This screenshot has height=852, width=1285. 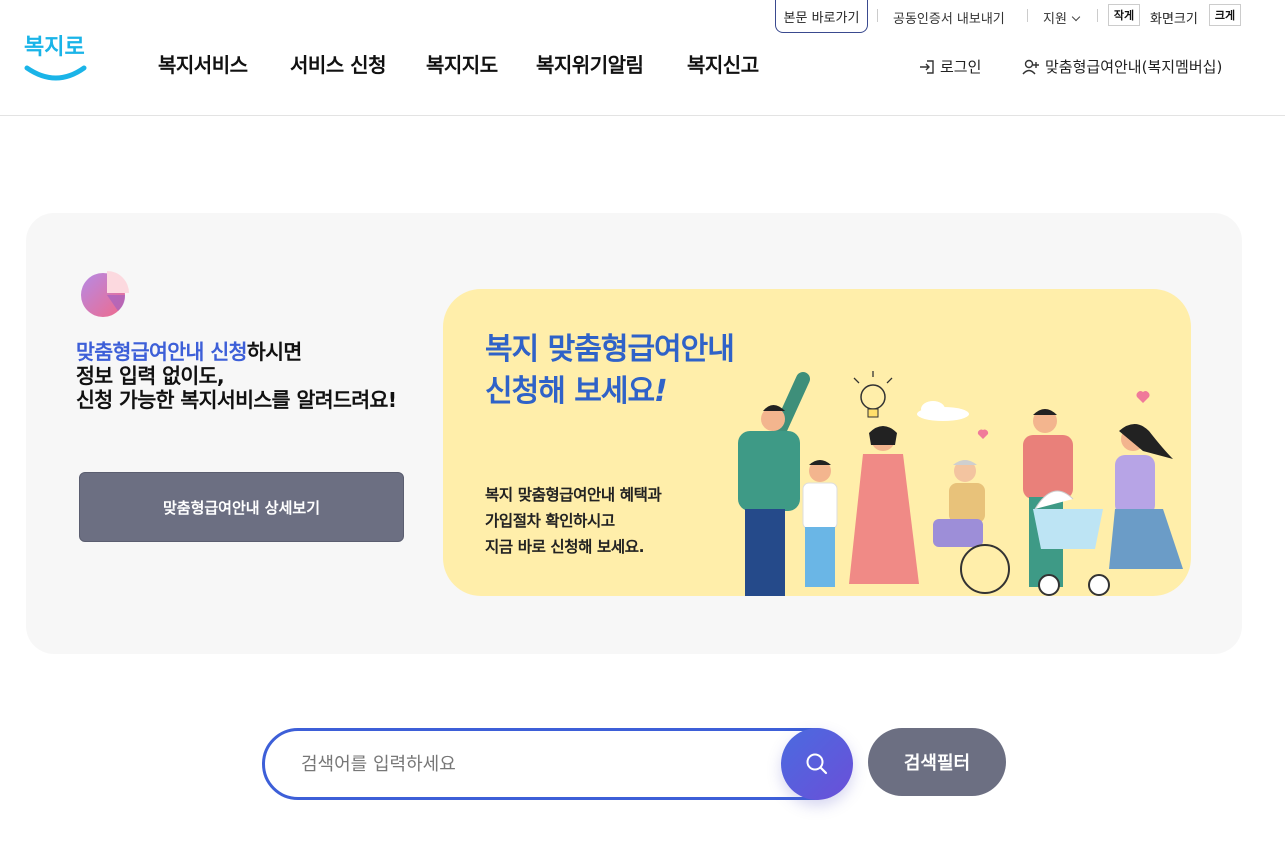 What do you see at coordinates (150, 376) in the screenshot?
I see `promo-line2: 정보 입력 없이도,` at bounding box center [150, 376].